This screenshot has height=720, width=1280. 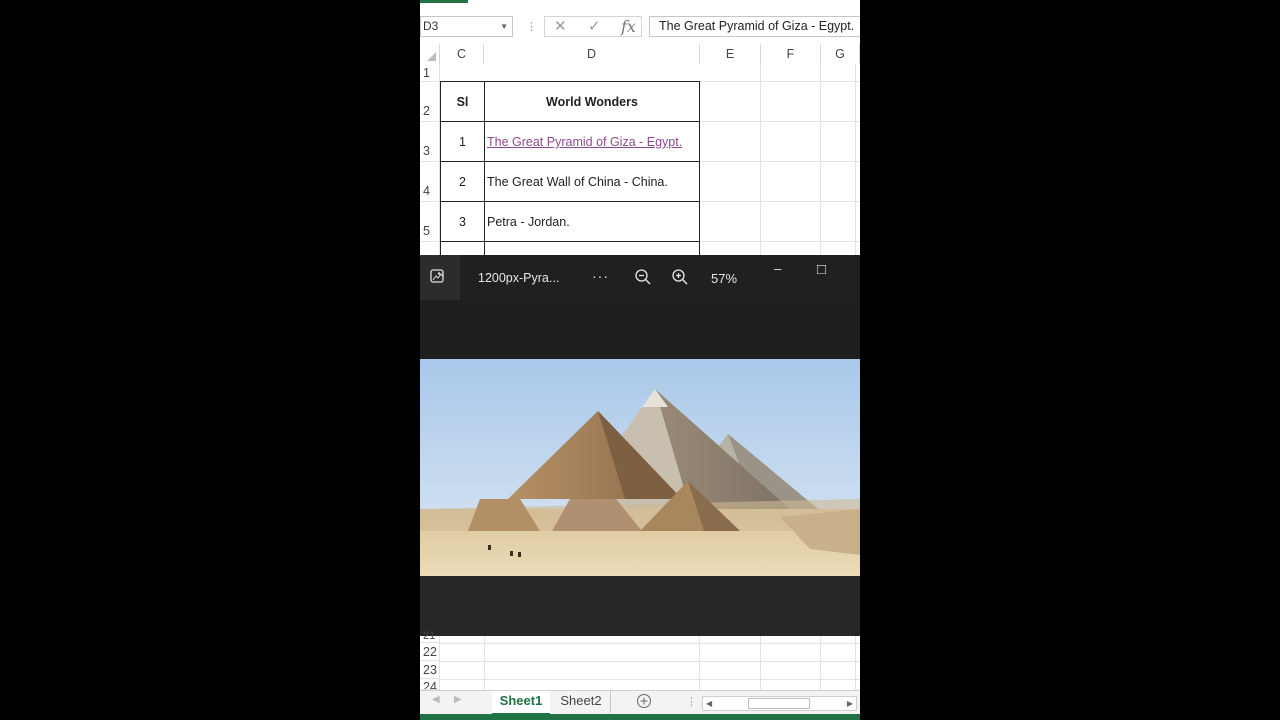 What do you see at coordinates (430, 142) in the screenshot?
I see `row-header-3: 3` at bounding box center [430, 142].